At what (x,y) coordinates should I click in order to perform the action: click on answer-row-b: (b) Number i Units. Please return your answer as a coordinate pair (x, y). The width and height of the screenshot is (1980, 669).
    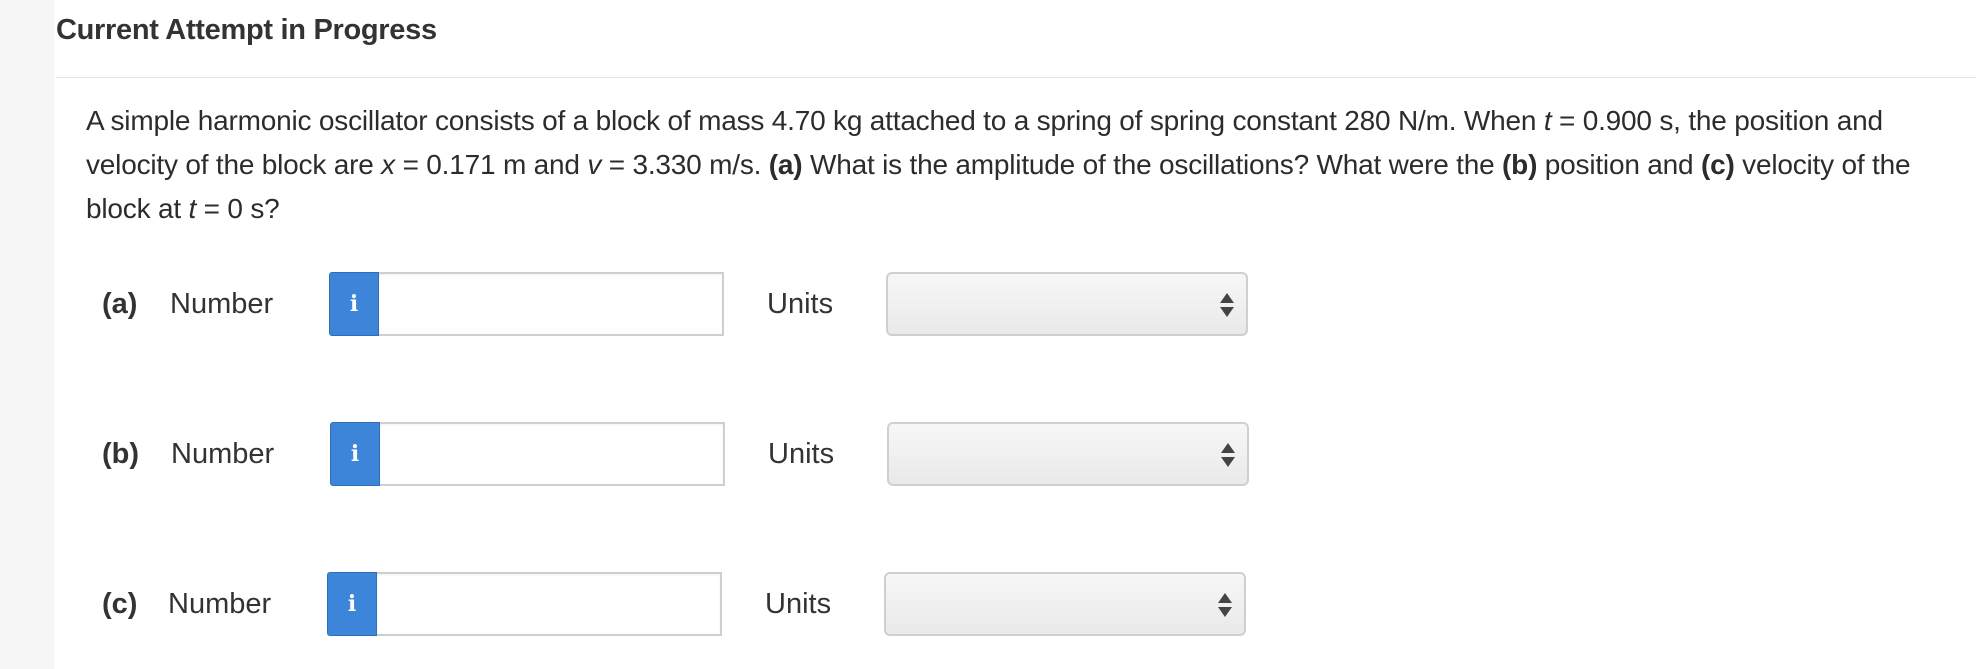
    Looking at the image, I should click on (650, 455).